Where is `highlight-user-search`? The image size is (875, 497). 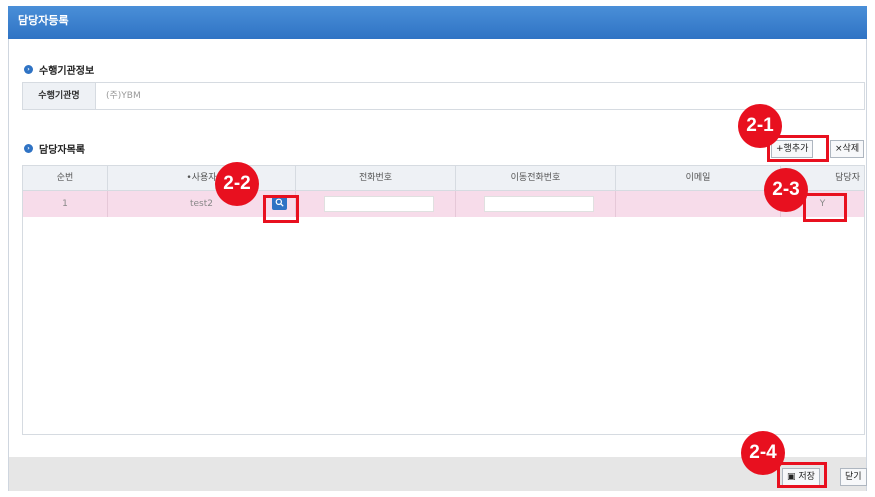 highlight-user-search is located at coordinates (281, 209).